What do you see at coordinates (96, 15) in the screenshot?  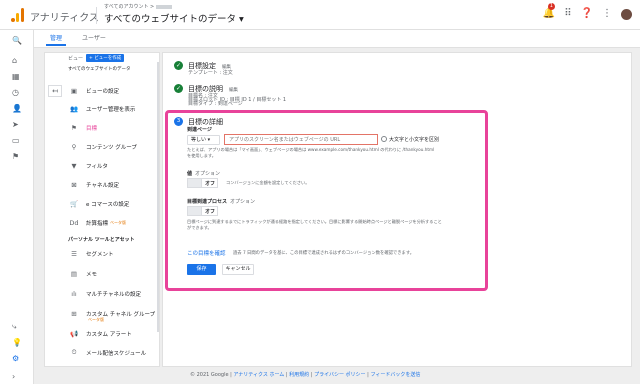 I see `divider` at bounding box center [96, 15].